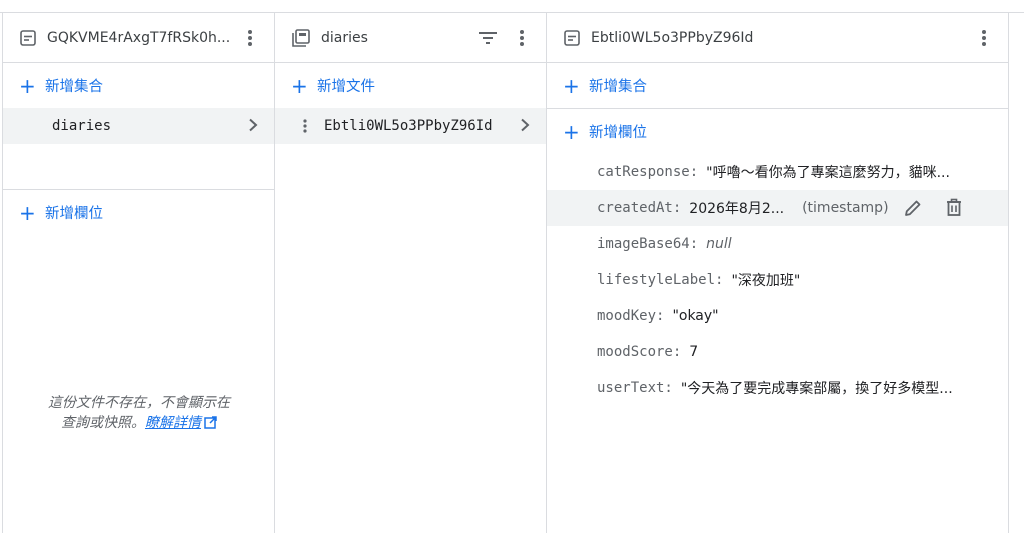 The height and width of the screenshot is (533, 1024). I want to click on field-key: userText:, so click(635, 388).